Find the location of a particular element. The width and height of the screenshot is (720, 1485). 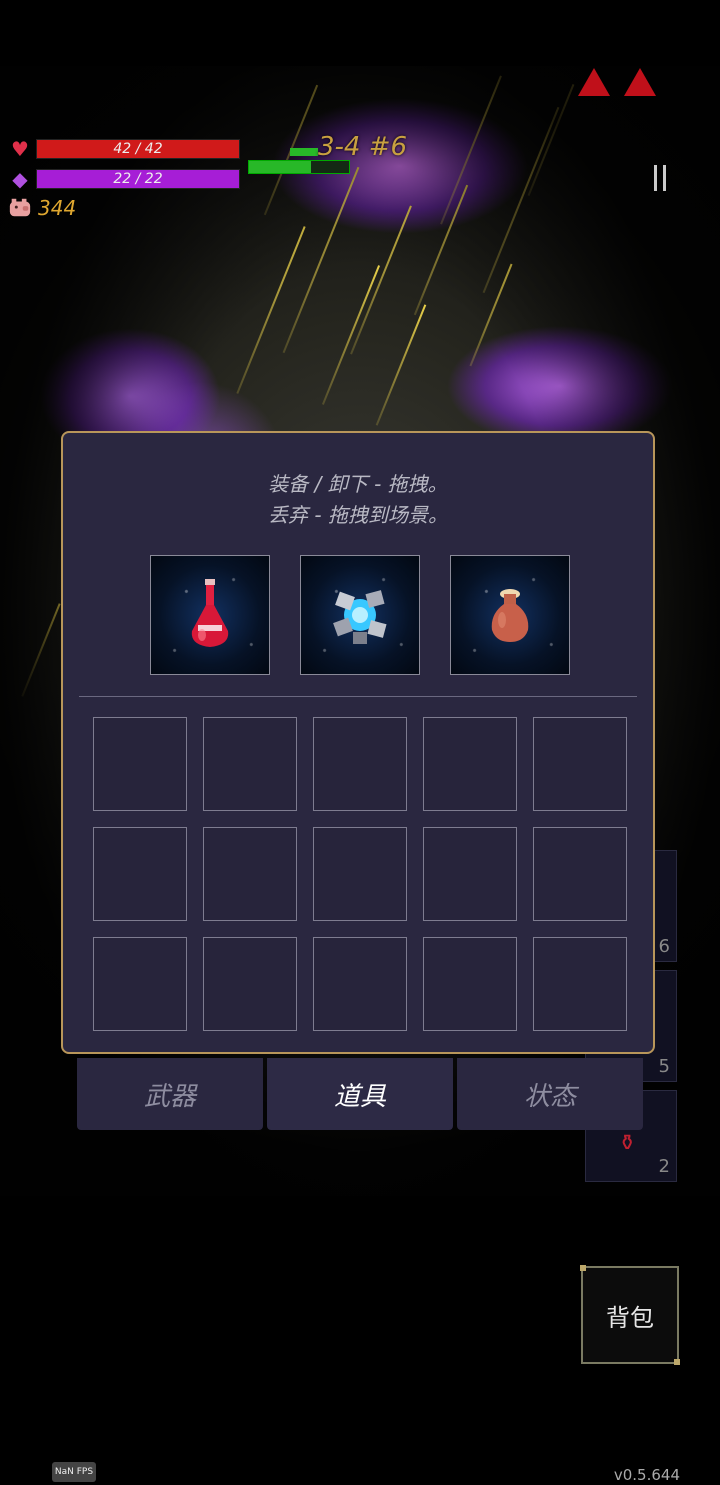

tab-weapons: 武器 is located at coordinates (170, 1094).